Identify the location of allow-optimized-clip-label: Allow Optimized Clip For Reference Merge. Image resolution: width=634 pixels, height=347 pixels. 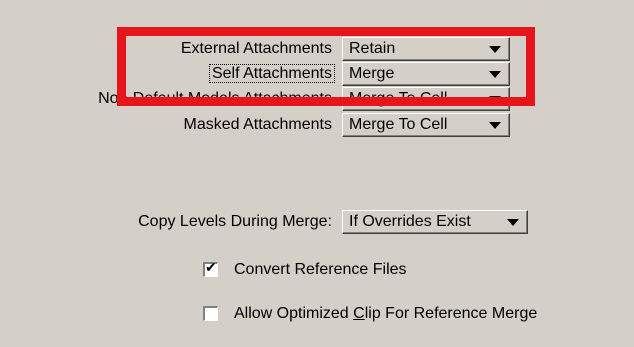
(385, 314).